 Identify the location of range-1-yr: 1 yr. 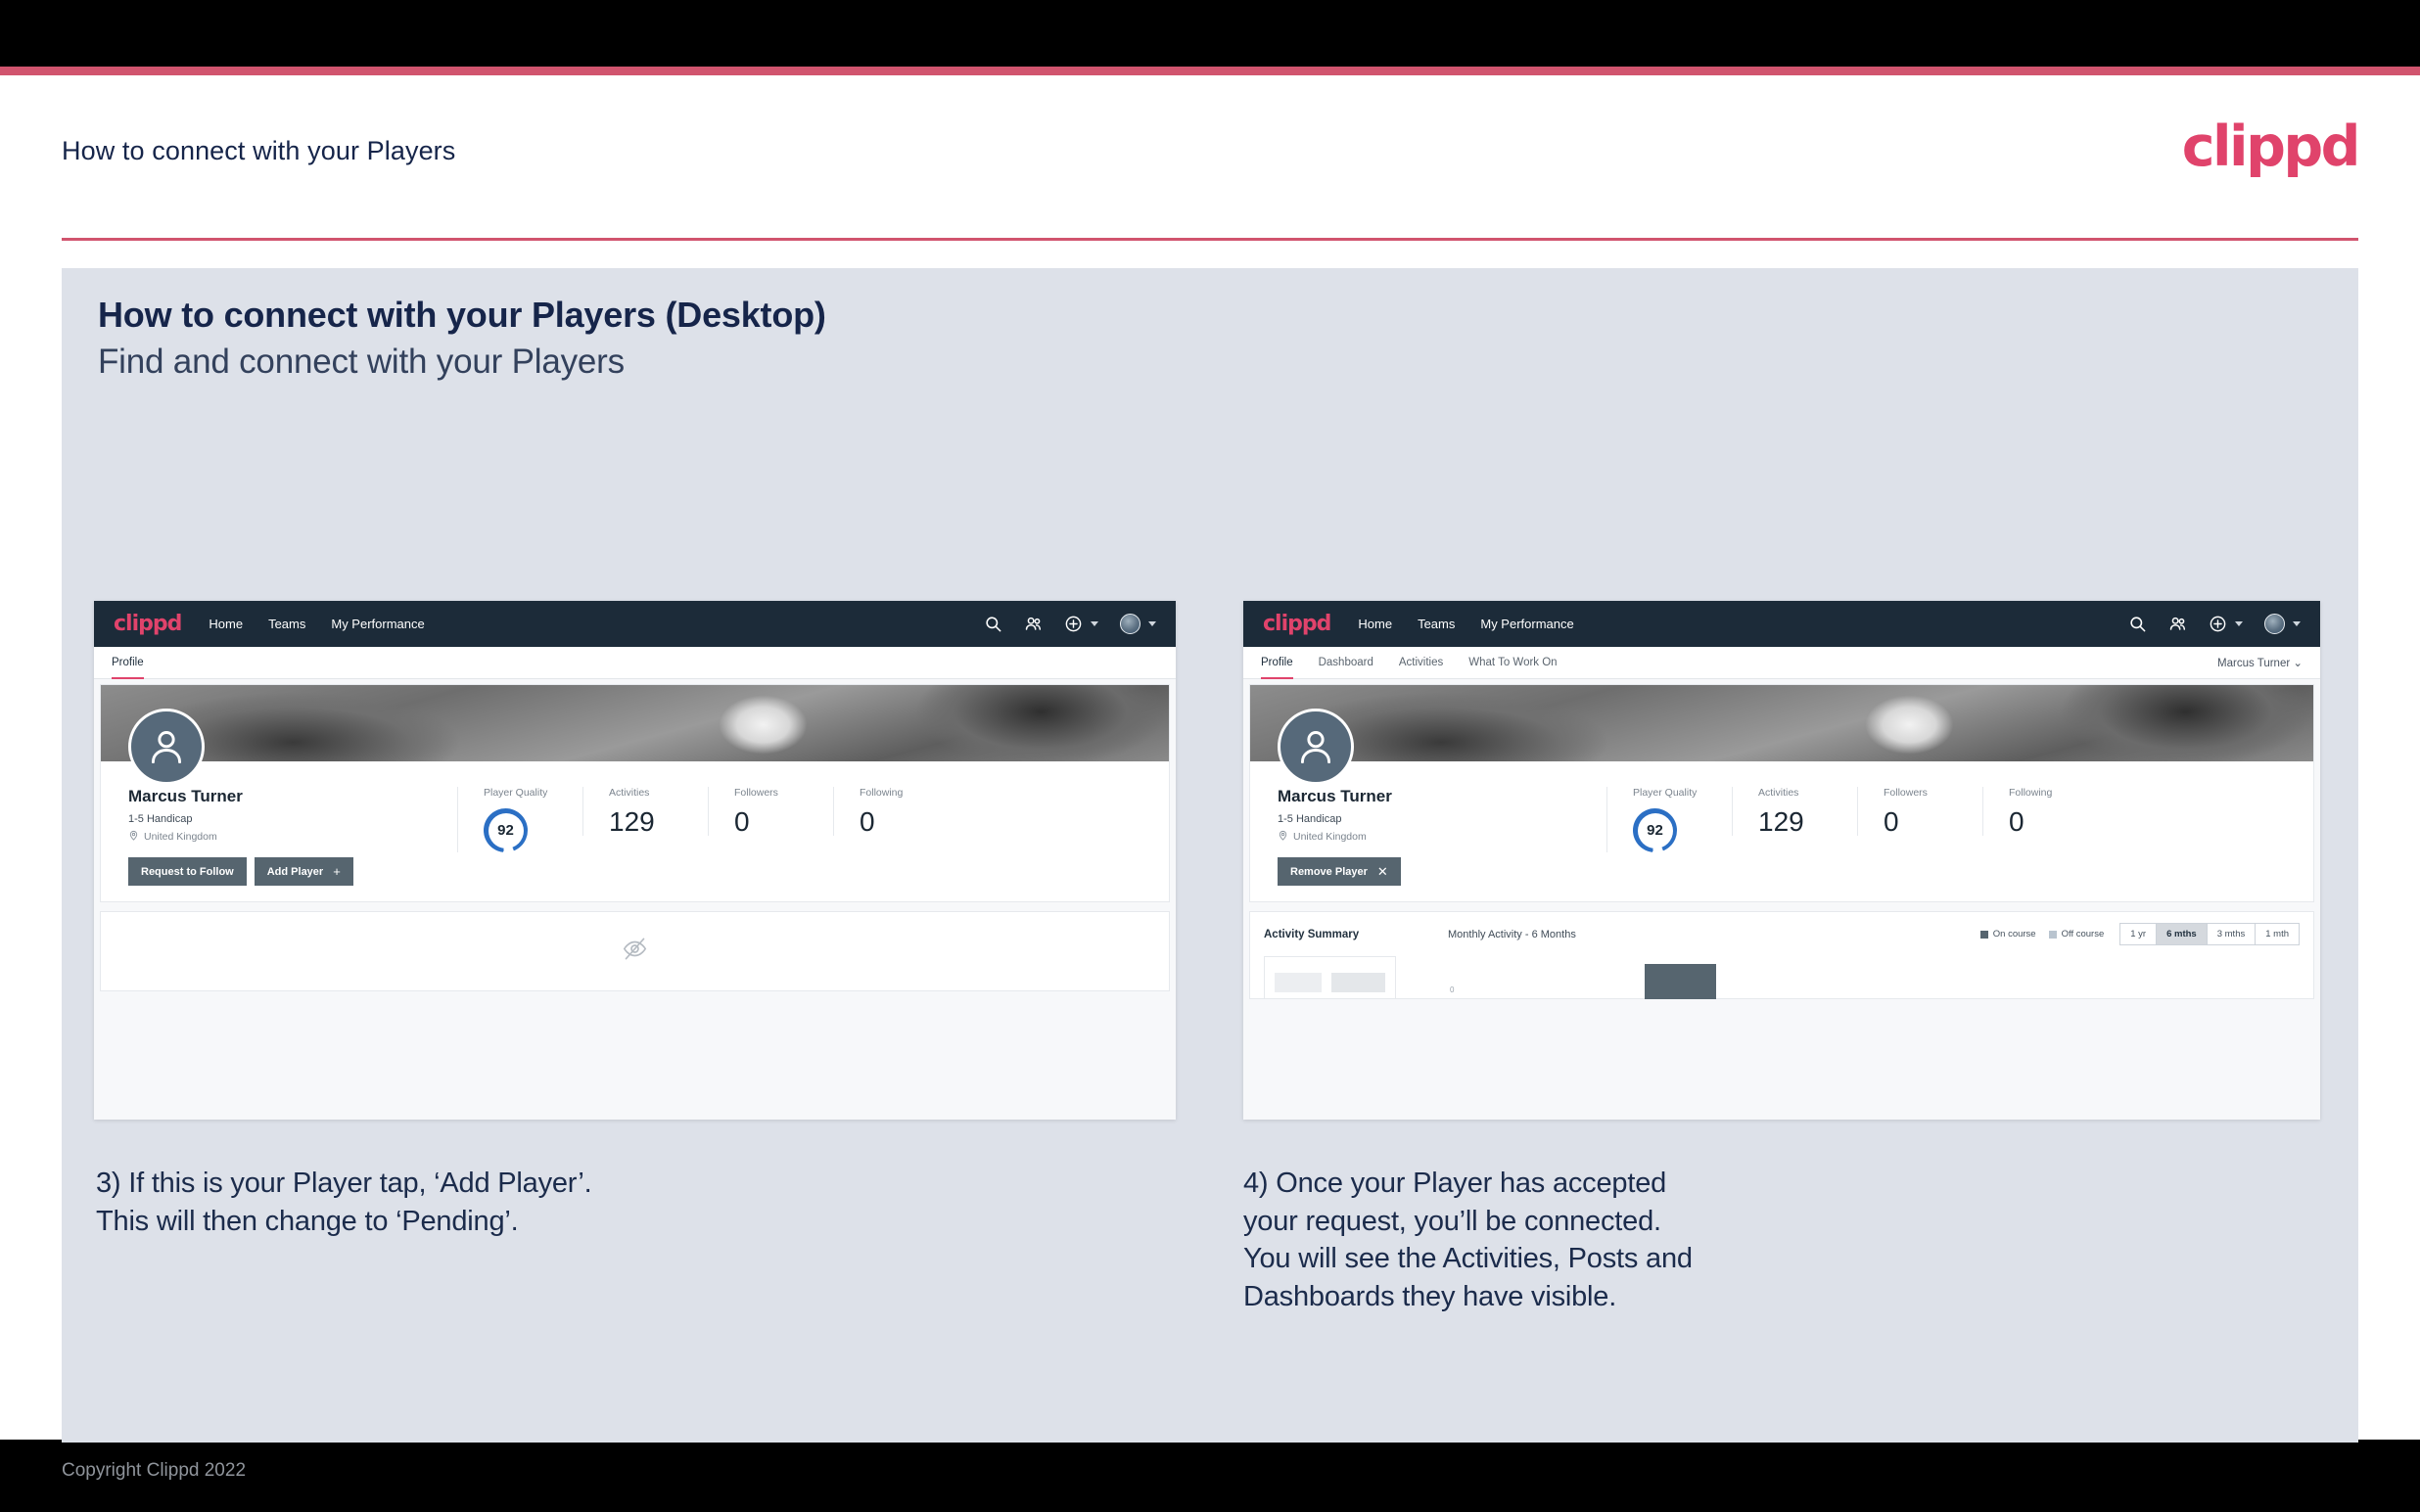
(2139, 934).